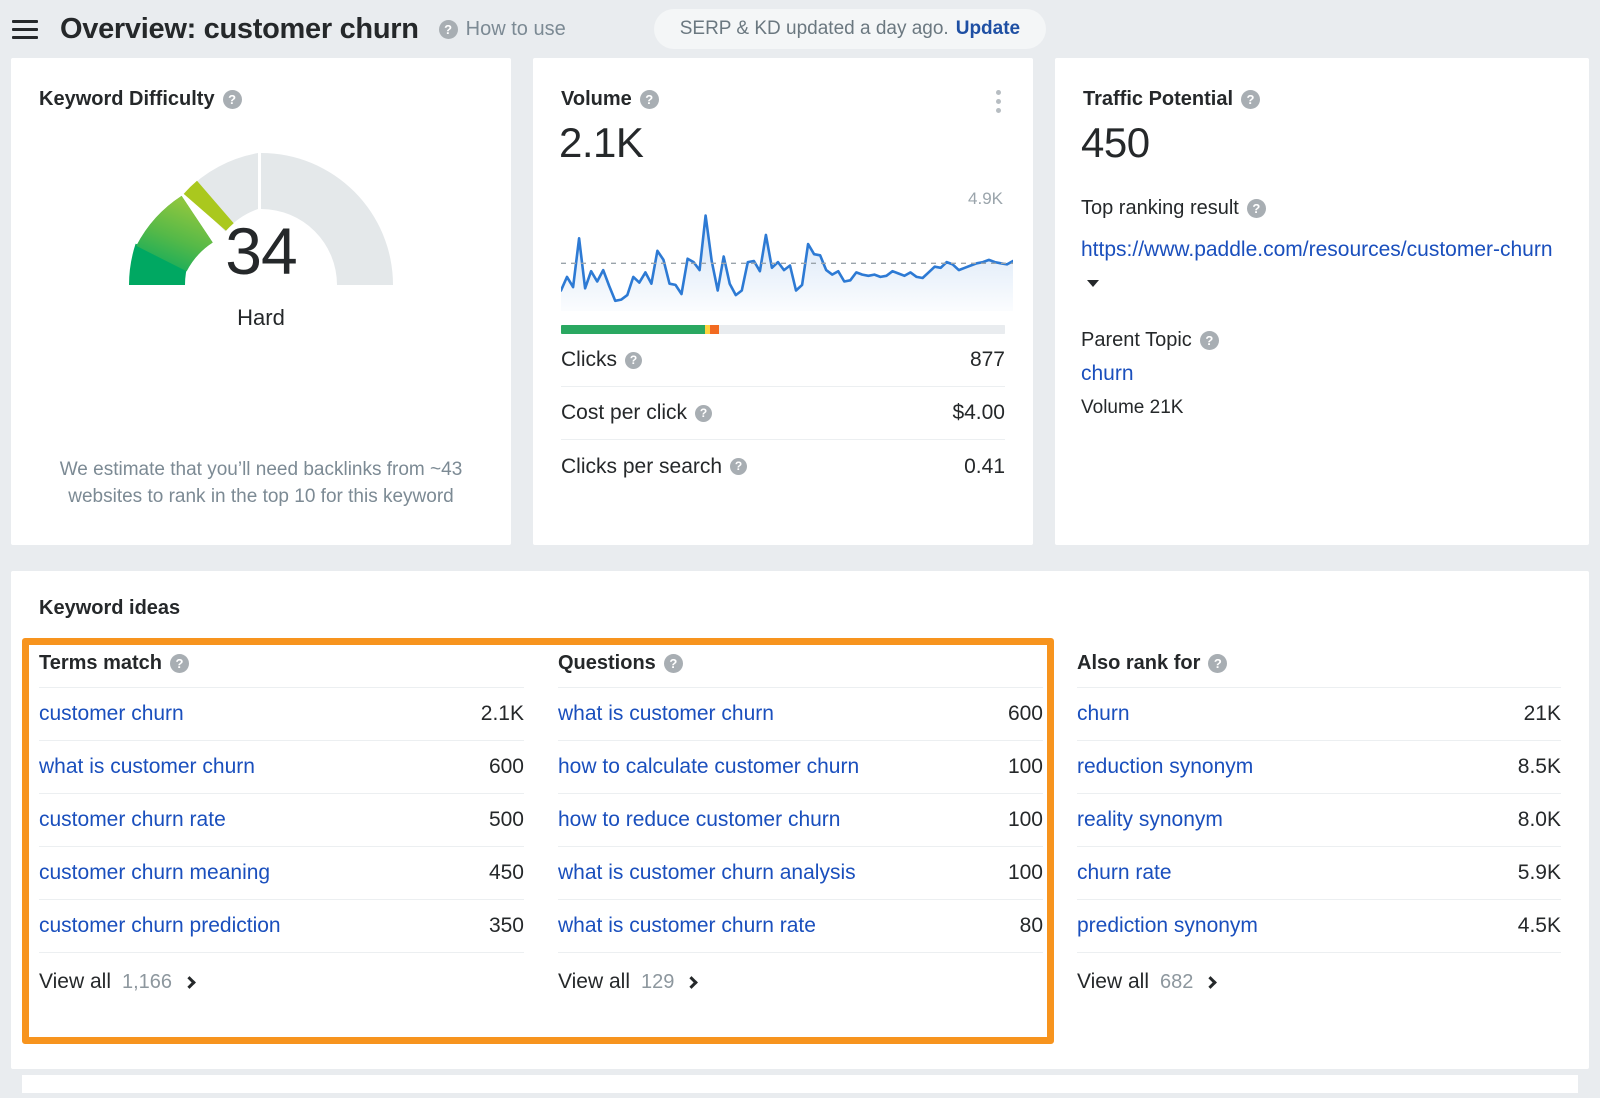  I want to click on volume-label: Volume, so click(596, 99).